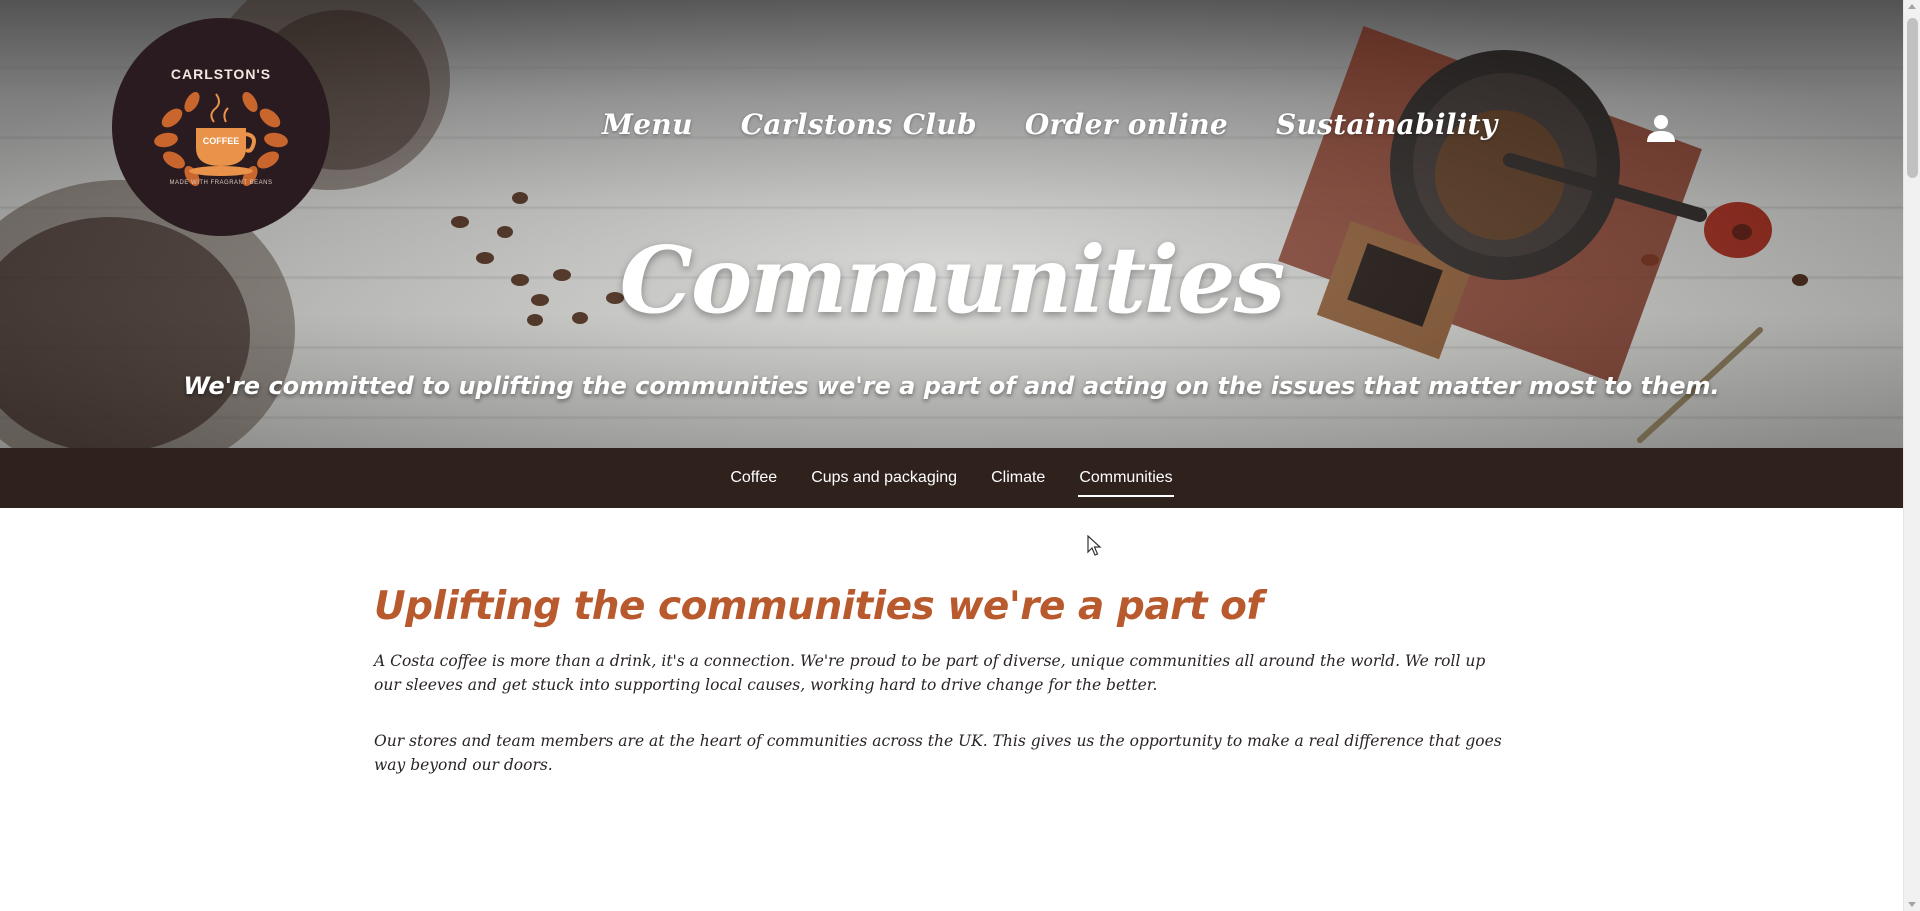 This screenshot has width=1920, height=911. I want to click on vertical-scrollbar, so click(1911, 455).